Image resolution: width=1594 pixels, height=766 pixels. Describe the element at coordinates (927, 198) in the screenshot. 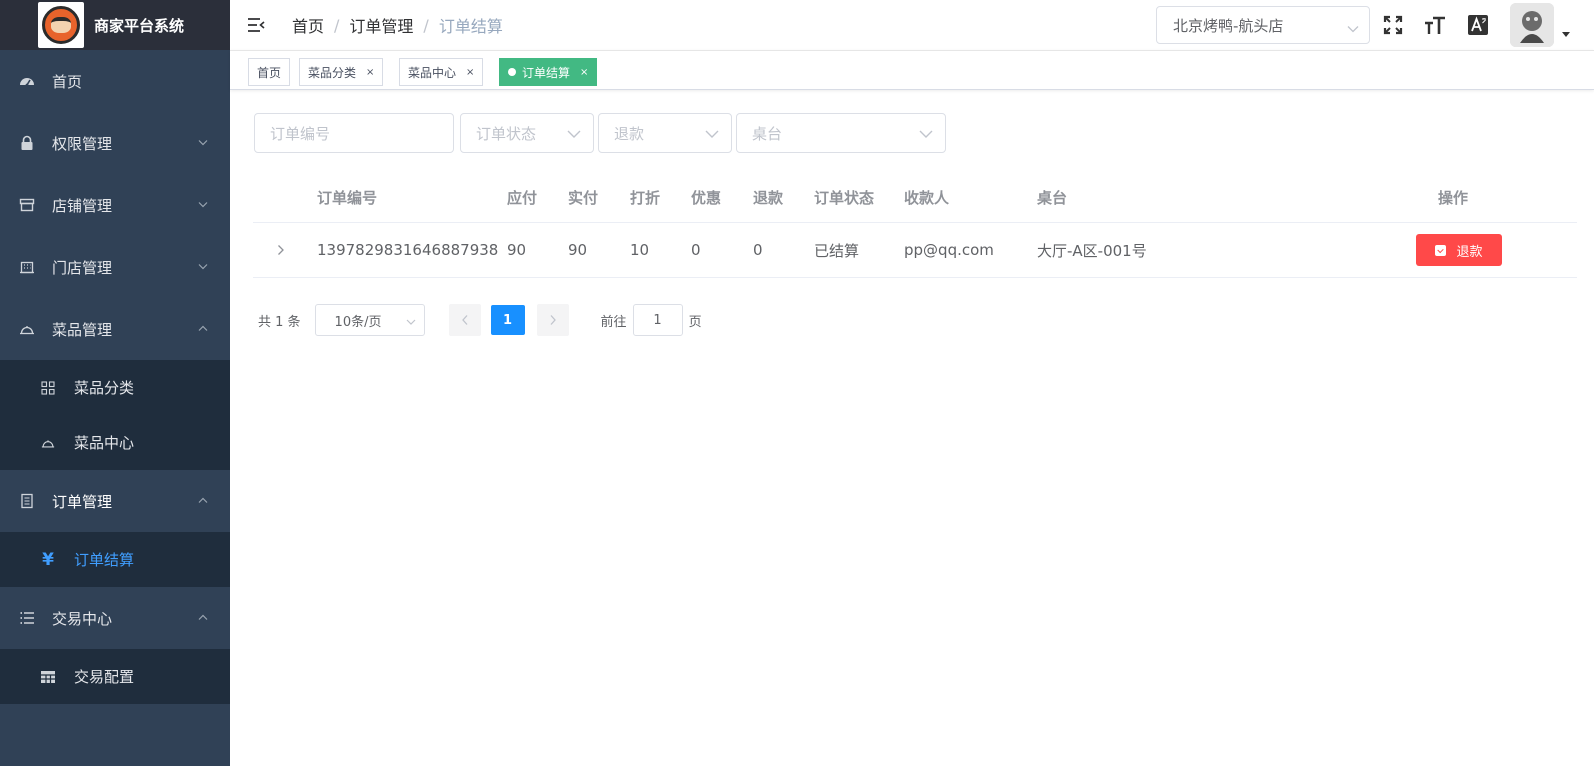

I see `column-header: 收款人` at that location.